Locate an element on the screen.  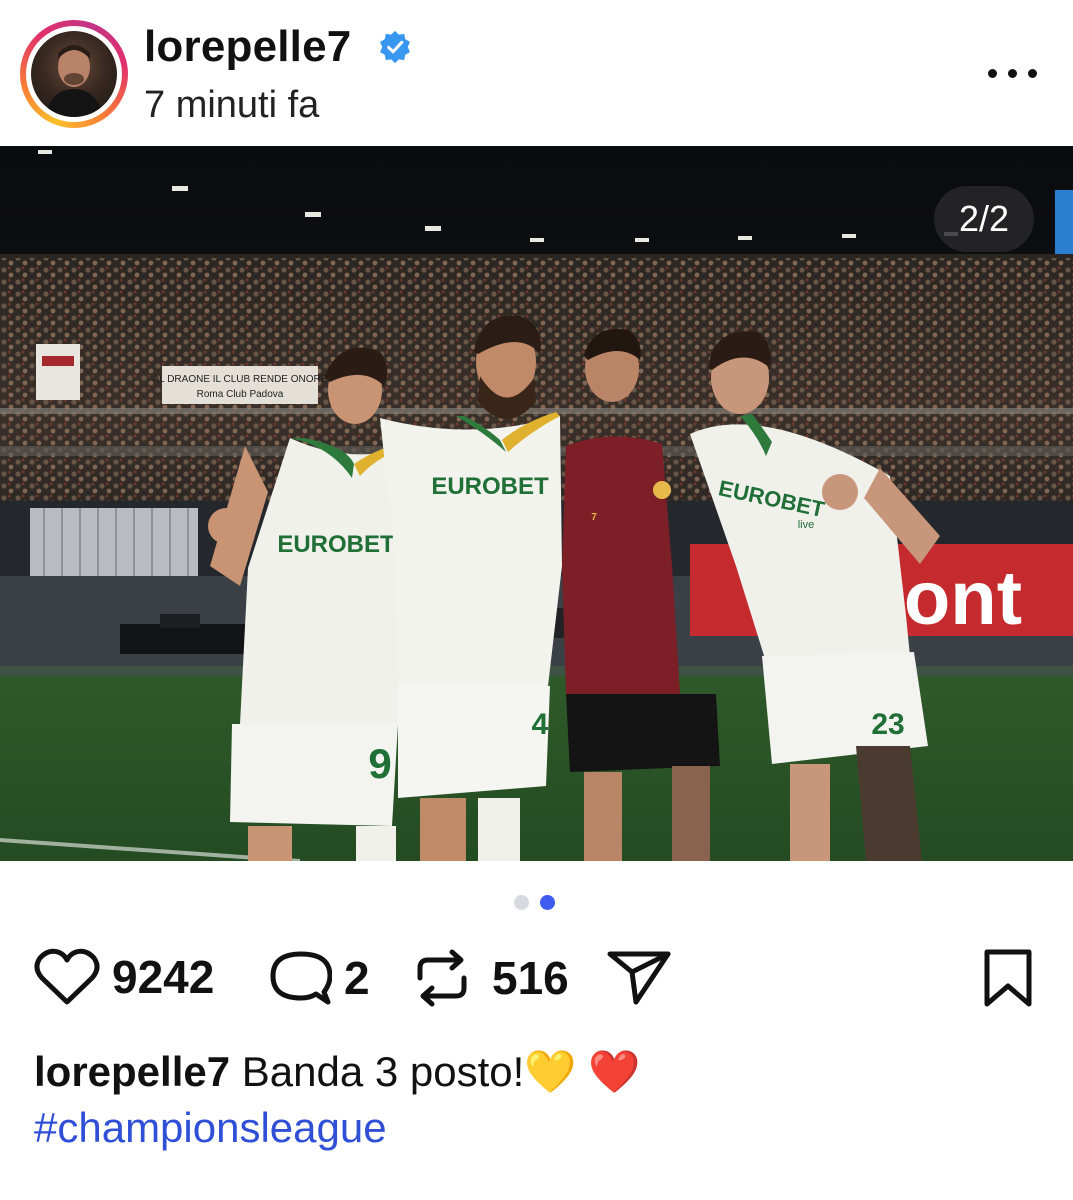
avatar-portrait is located at coordinates (74, 81).